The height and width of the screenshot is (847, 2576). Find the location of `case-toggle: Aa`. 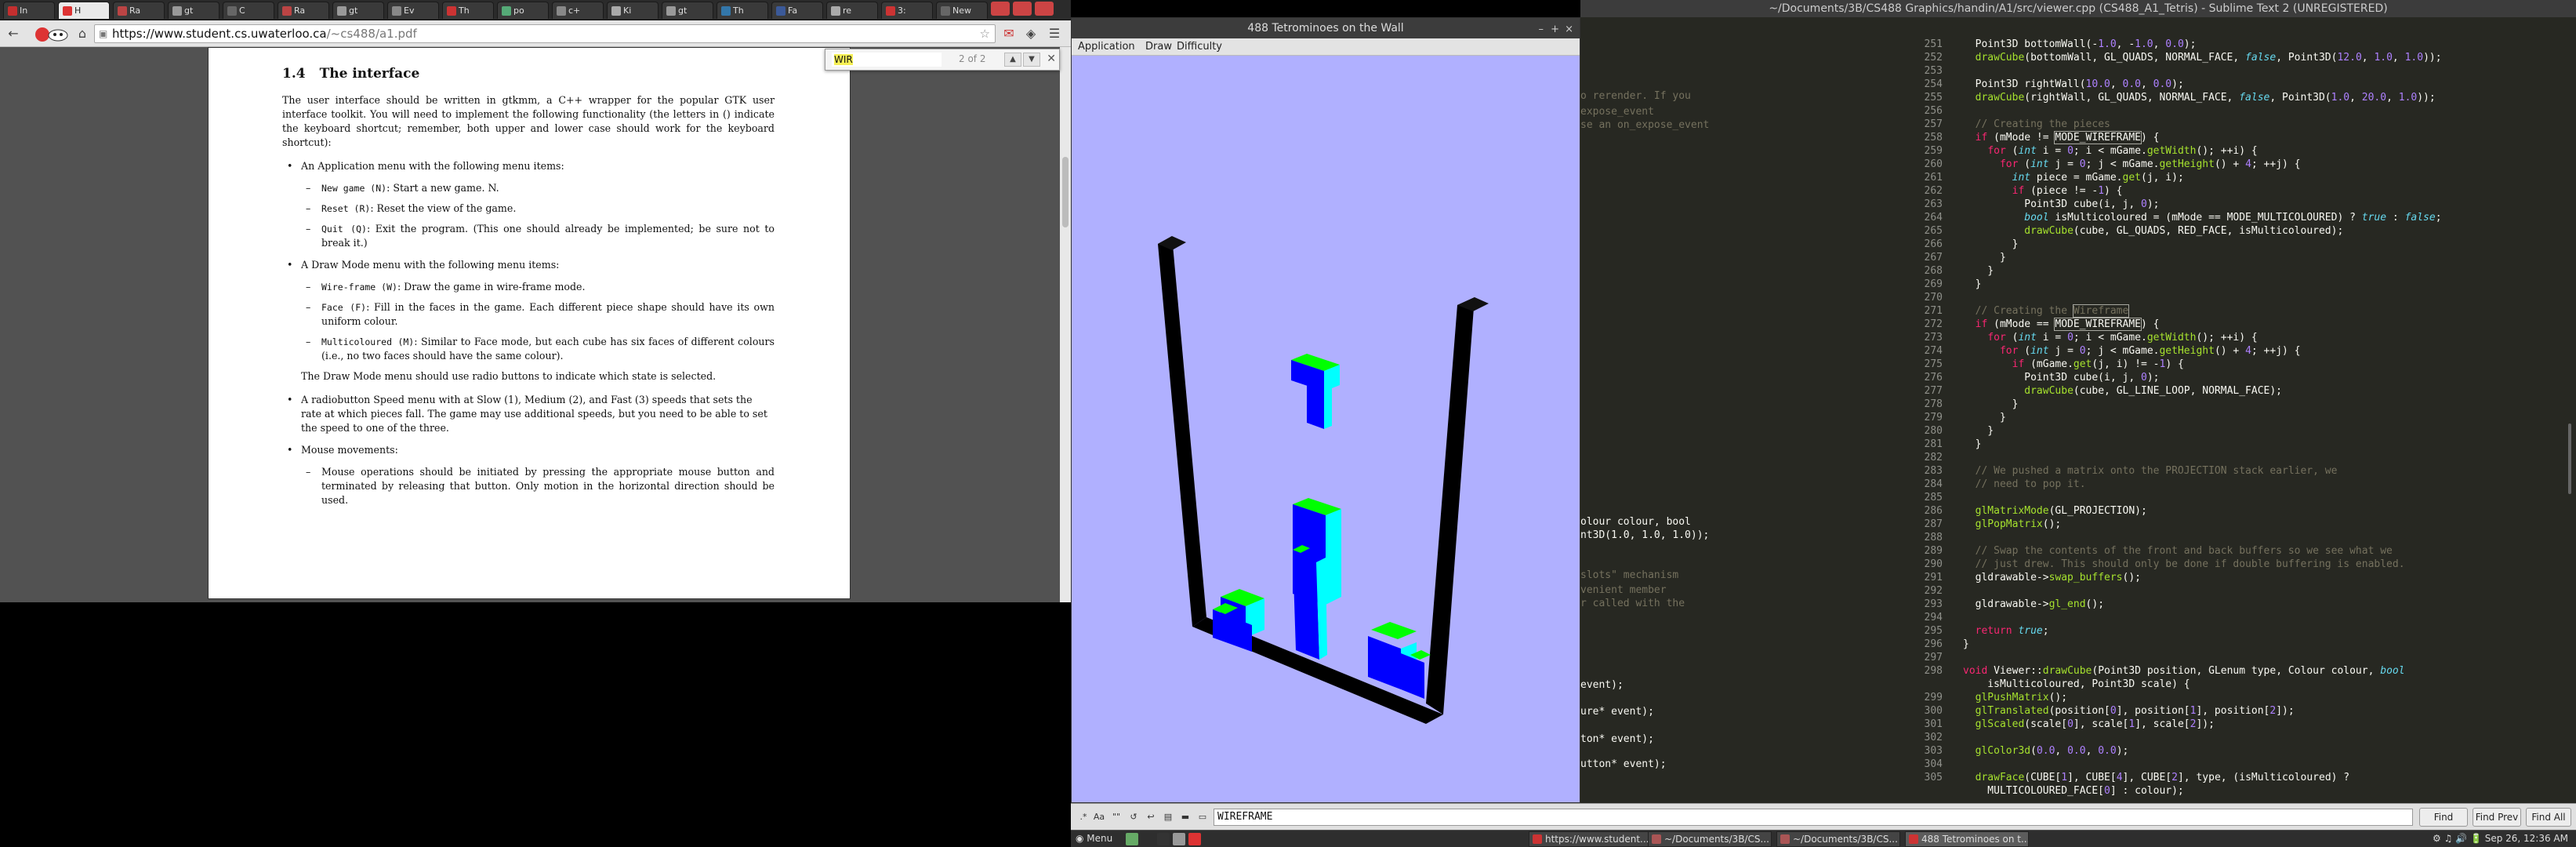

case-toggle: Aa is located at coordinates (1099, 817).